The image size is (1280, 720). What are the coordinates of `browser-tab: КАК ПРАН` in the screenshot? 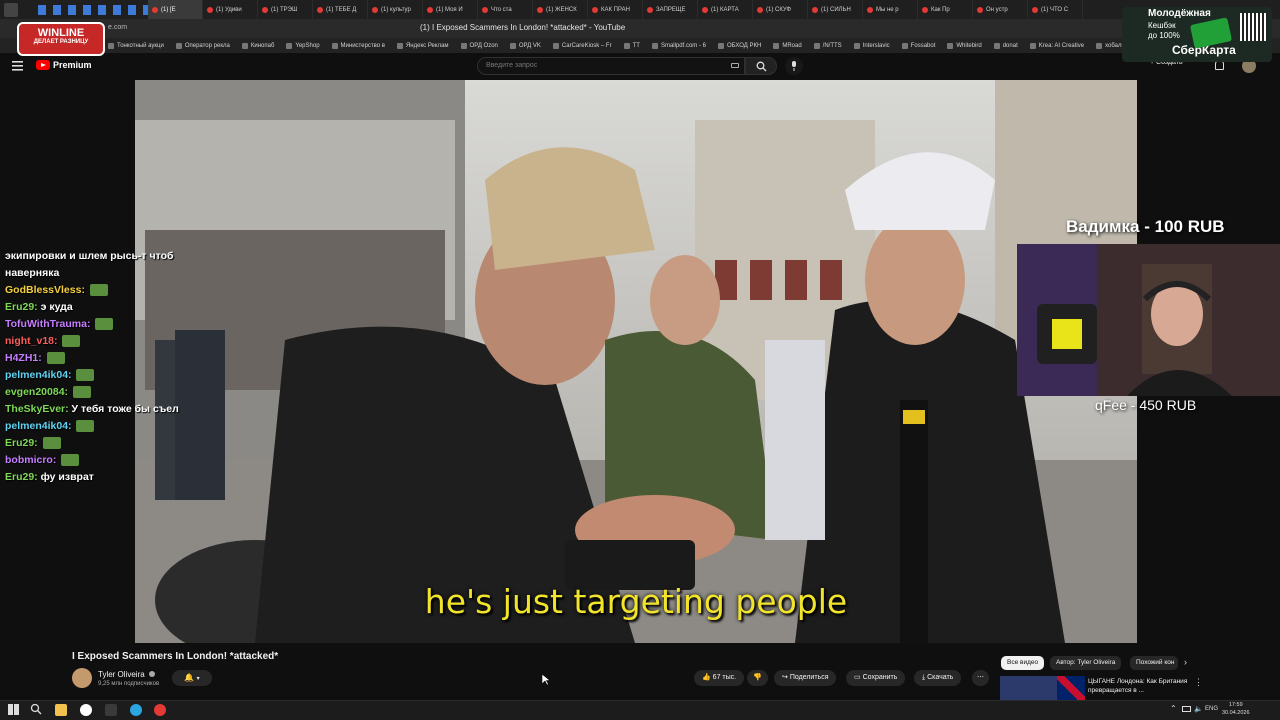 It's located at (615, 9).